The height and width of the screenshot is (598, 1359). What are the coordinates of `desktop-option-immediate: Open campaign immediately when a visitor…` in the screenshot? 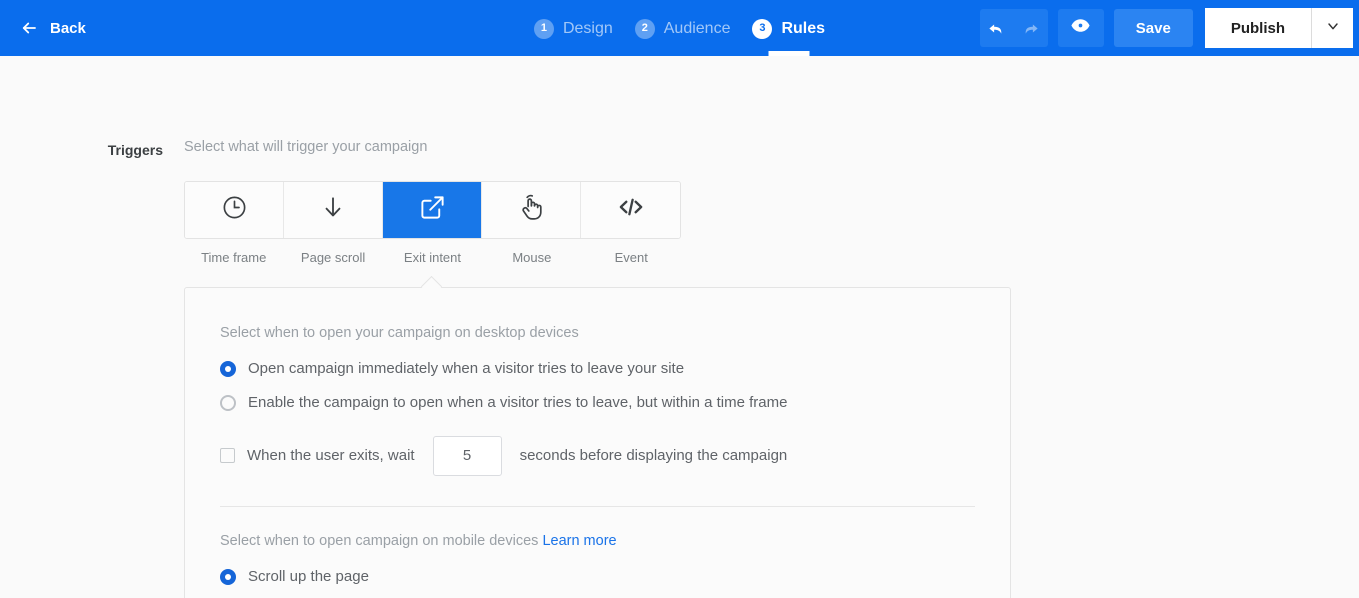 It's located at (597, 368).